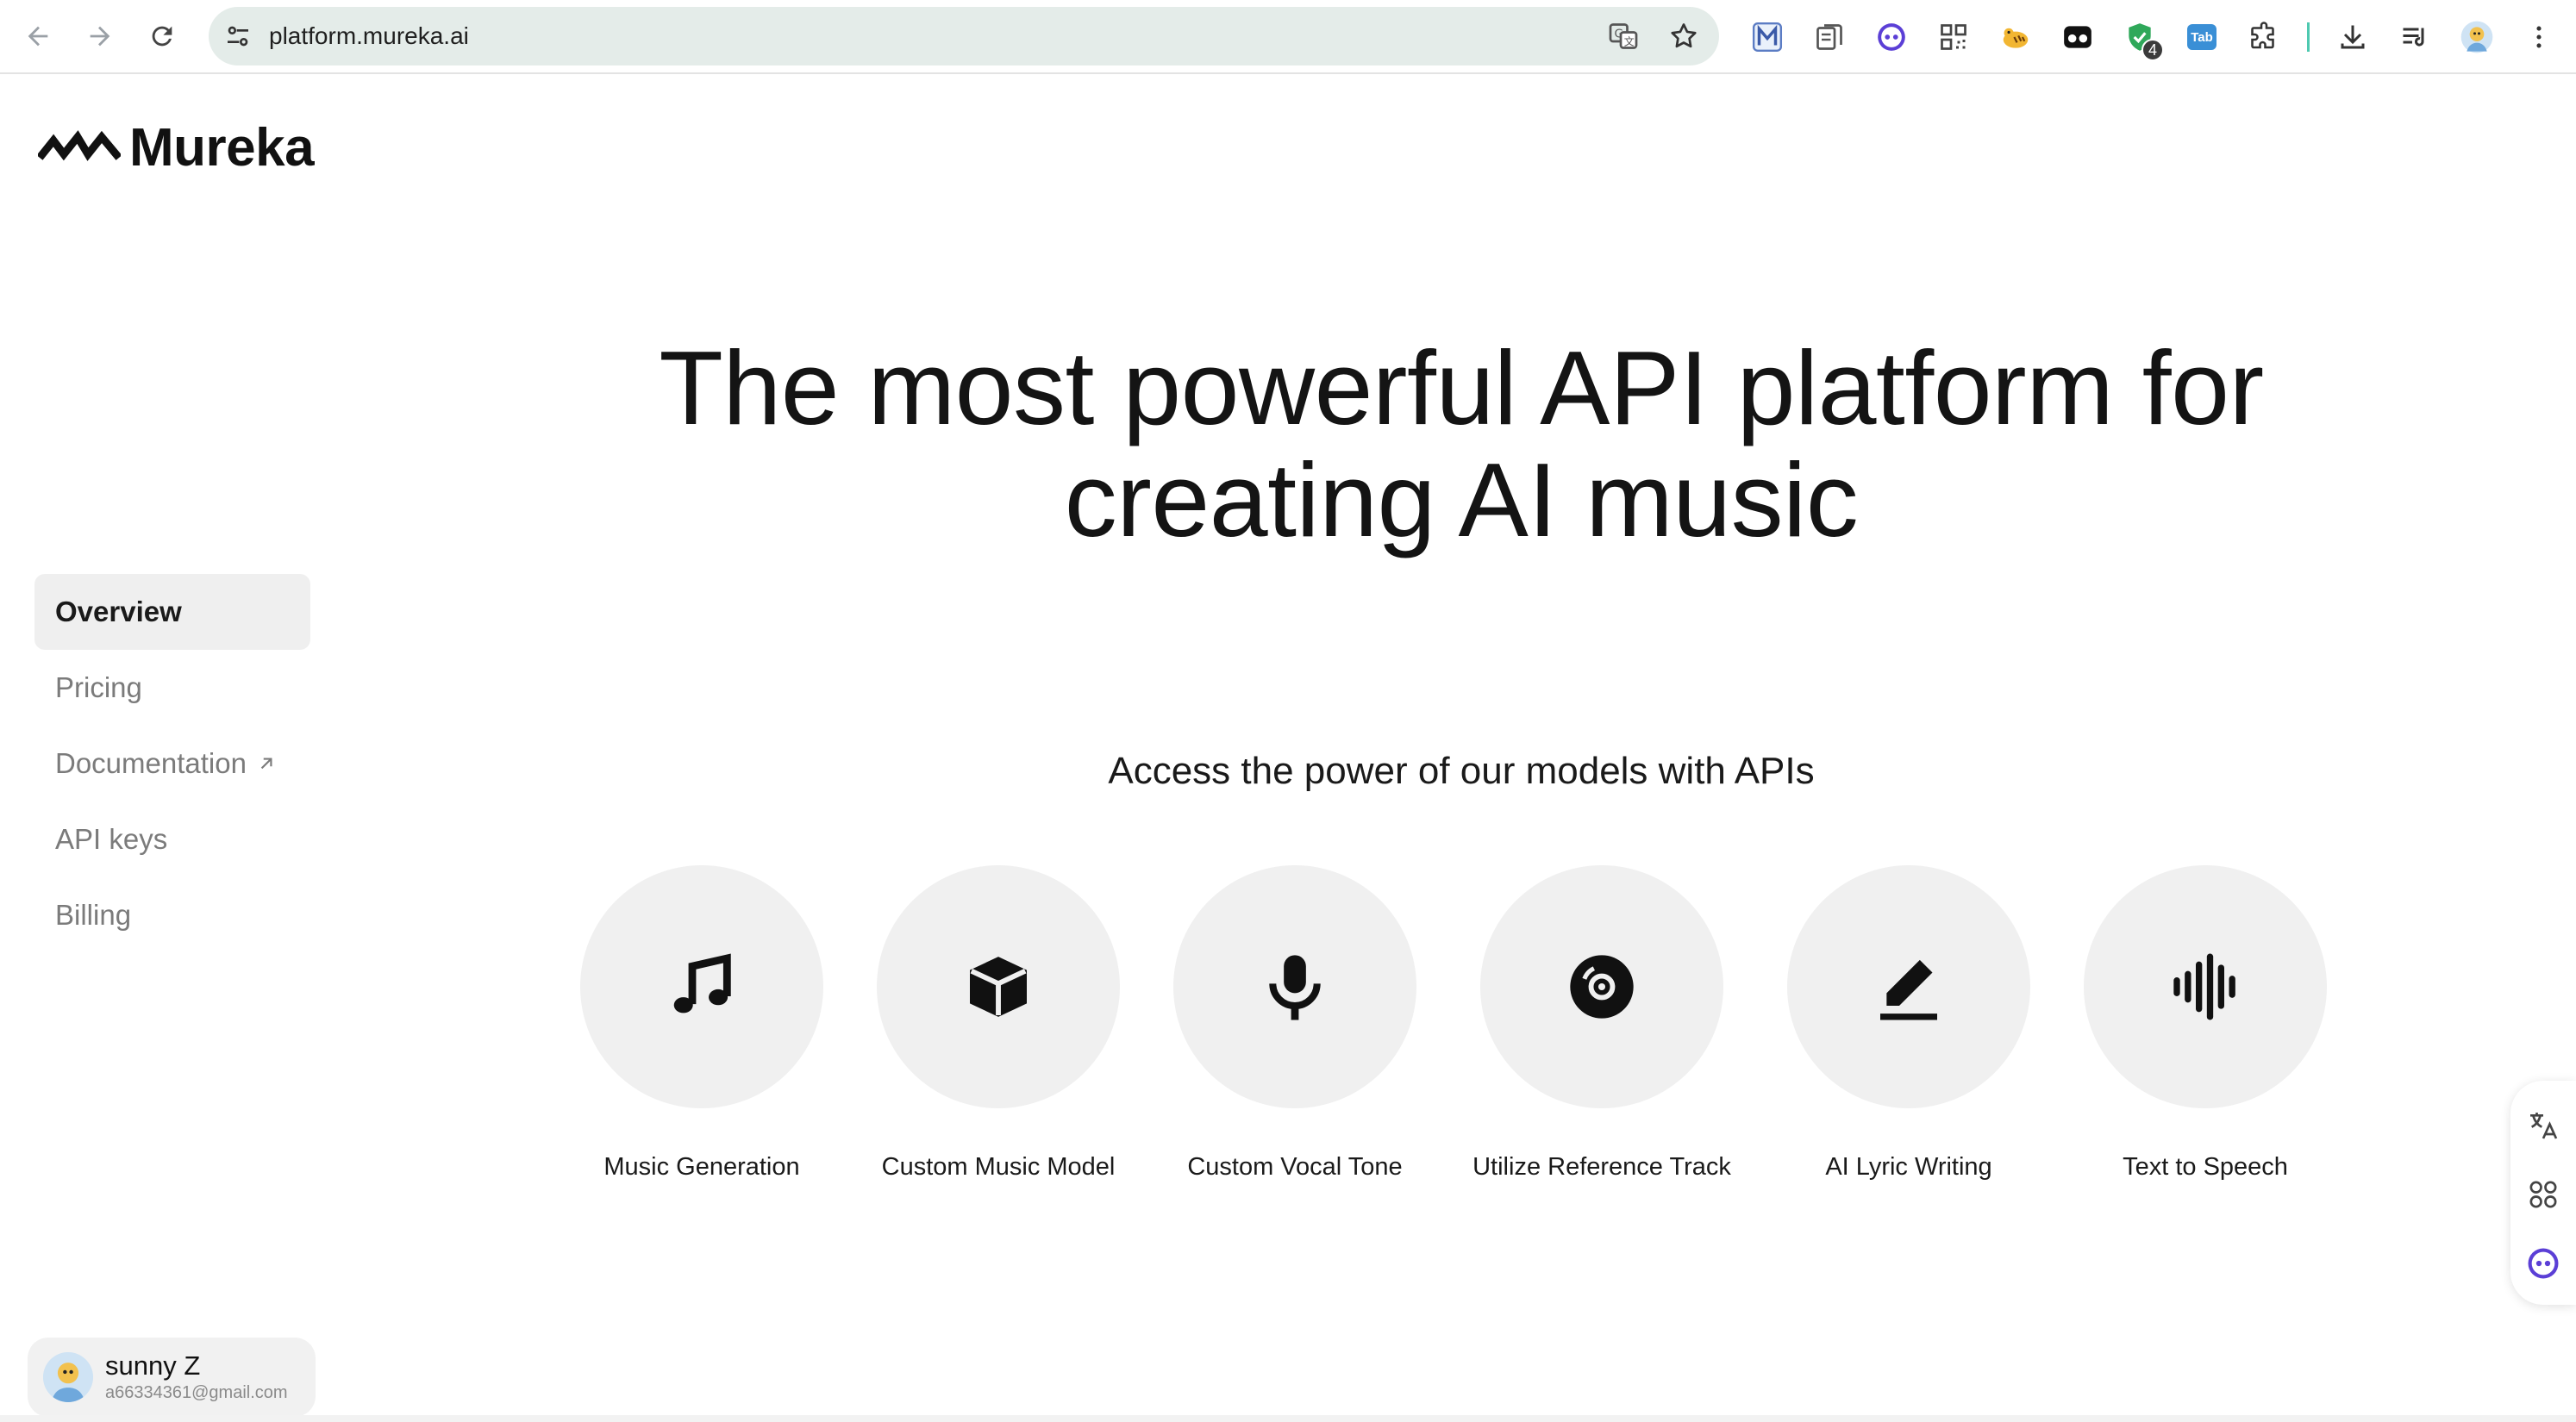  I want to click on user-name: sunny Z, so click(153, 1365).